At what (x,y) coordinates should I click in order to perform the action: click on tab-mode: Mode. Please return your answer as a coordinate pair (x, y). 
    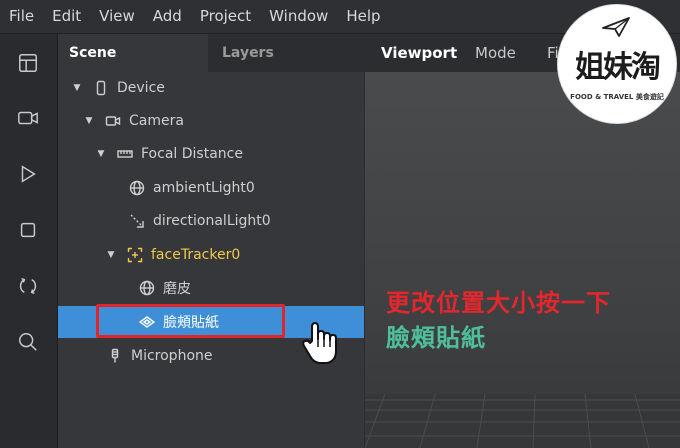
    Looking at the image, I should click on (495, 53).